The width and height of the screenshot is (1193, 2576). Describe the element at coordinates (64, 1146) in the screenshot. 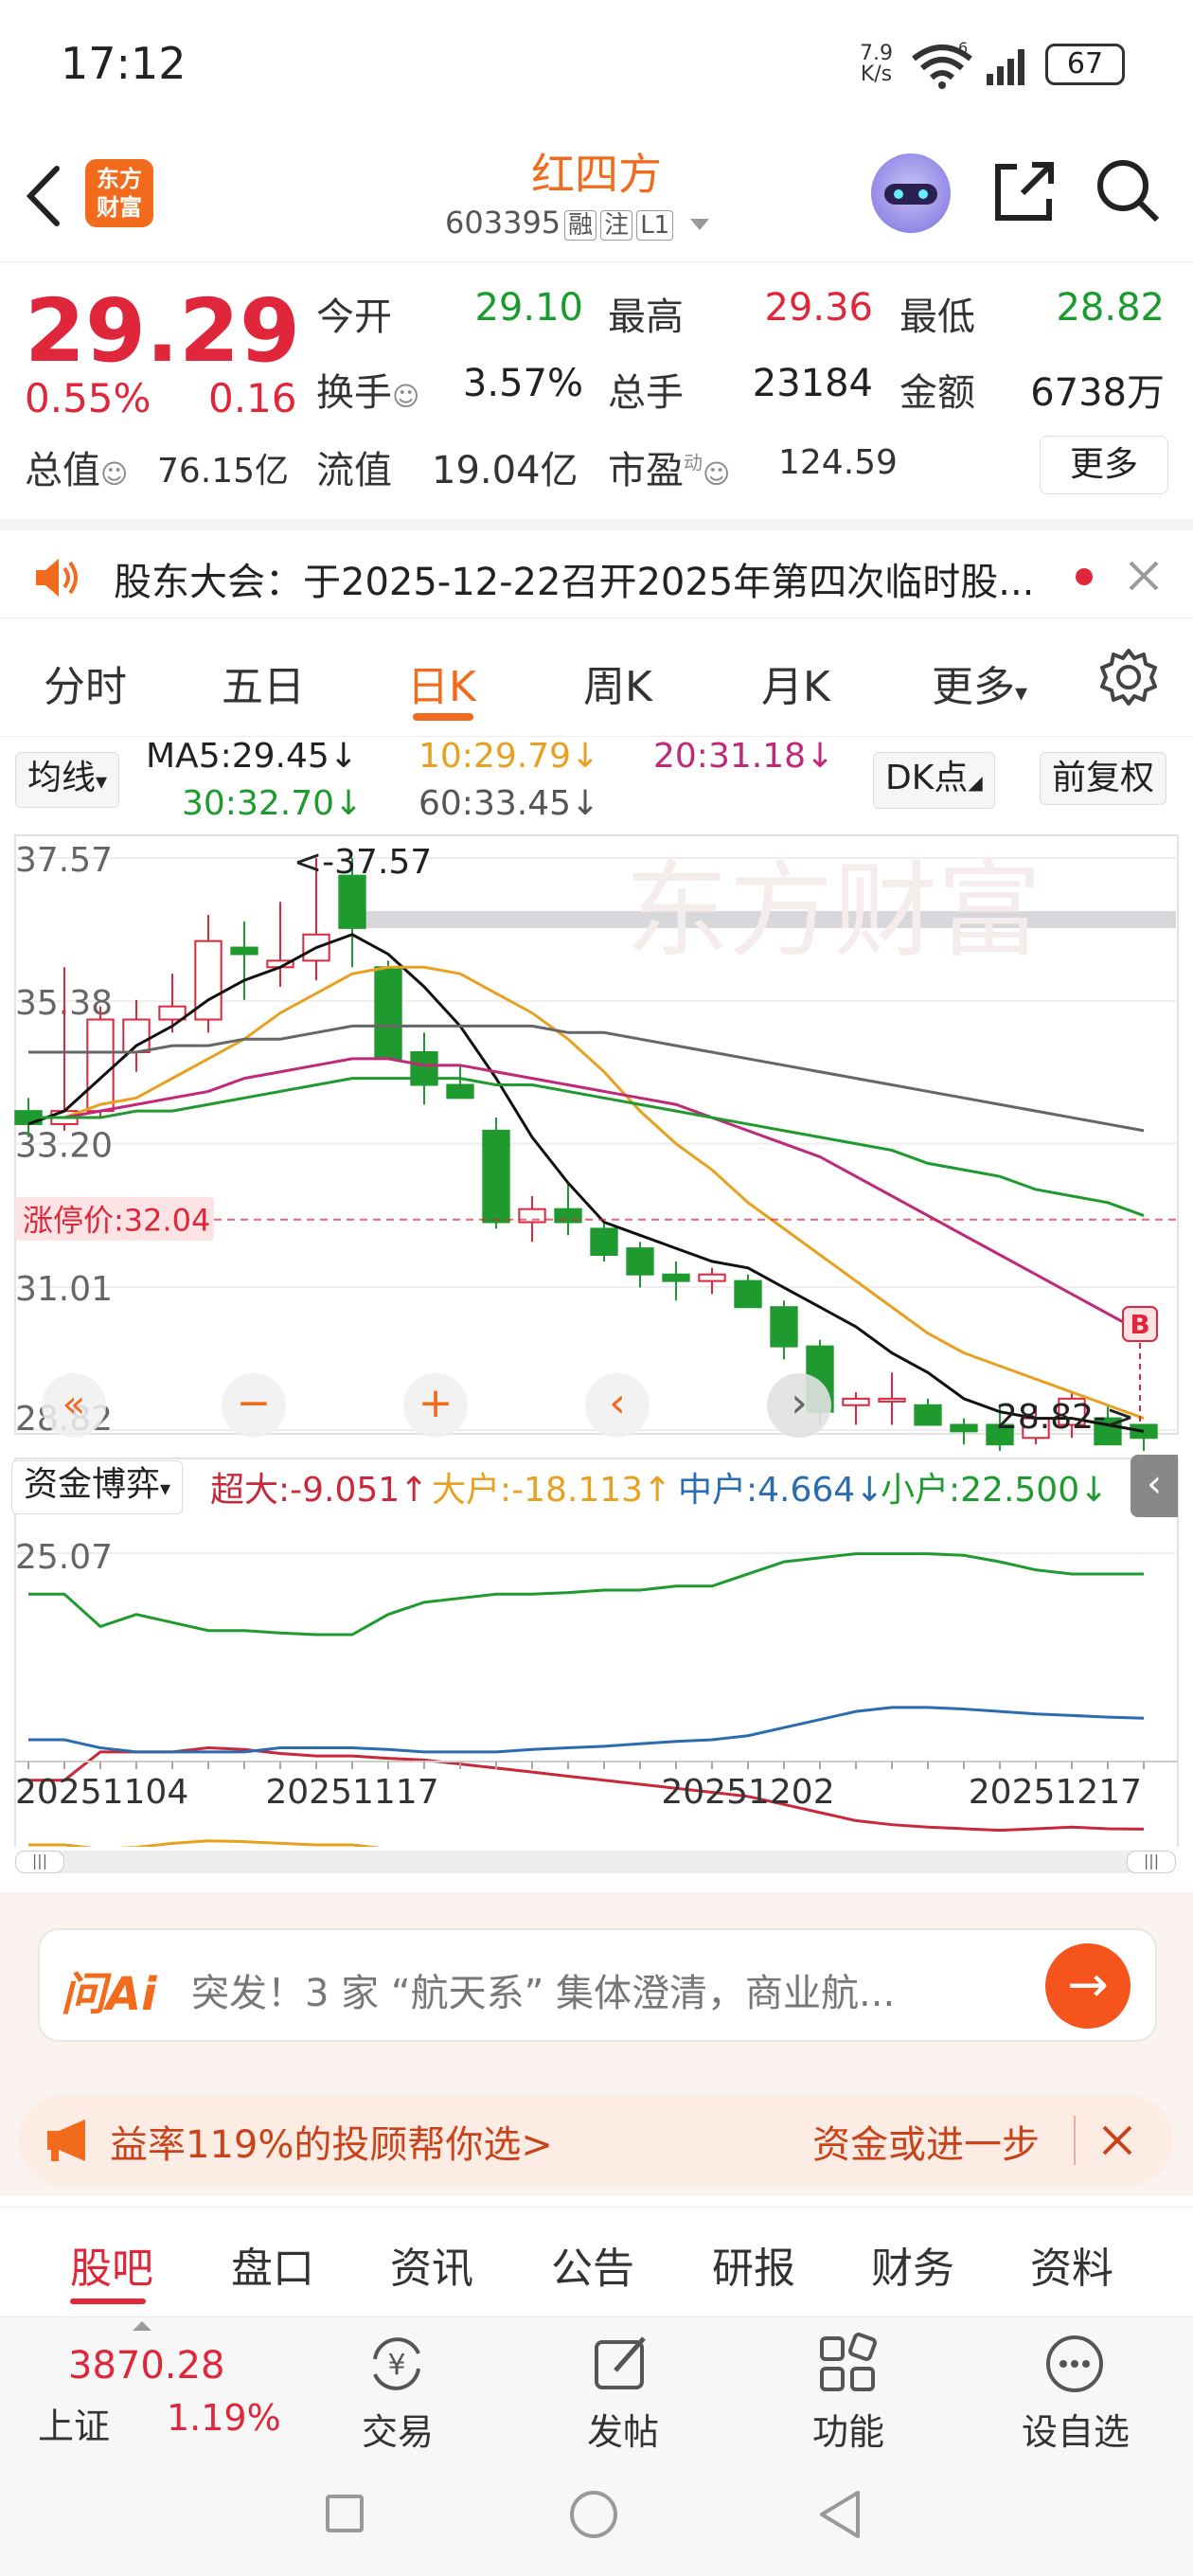

I see `y-tick-label: 33.20` at that location.